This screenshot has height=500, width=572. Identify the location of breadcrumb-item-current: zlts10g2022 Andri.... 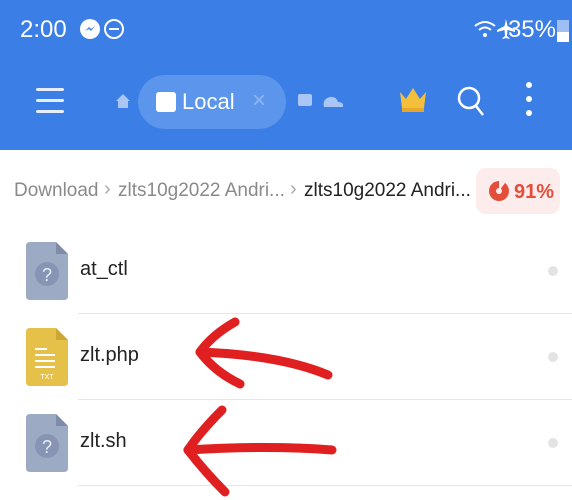
(387, 191).